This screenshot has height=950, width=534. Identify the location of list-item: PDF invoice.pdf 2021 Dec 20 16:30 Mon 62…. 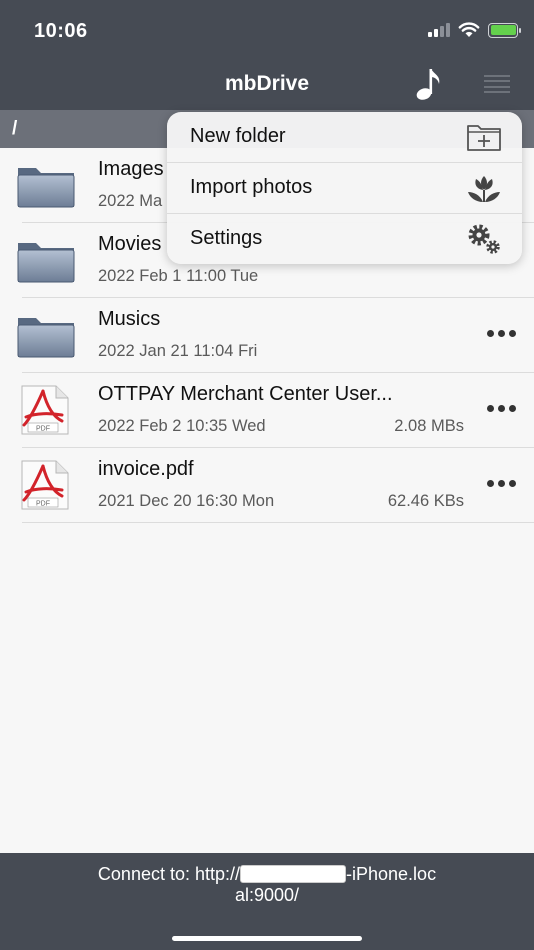
(277, 485).